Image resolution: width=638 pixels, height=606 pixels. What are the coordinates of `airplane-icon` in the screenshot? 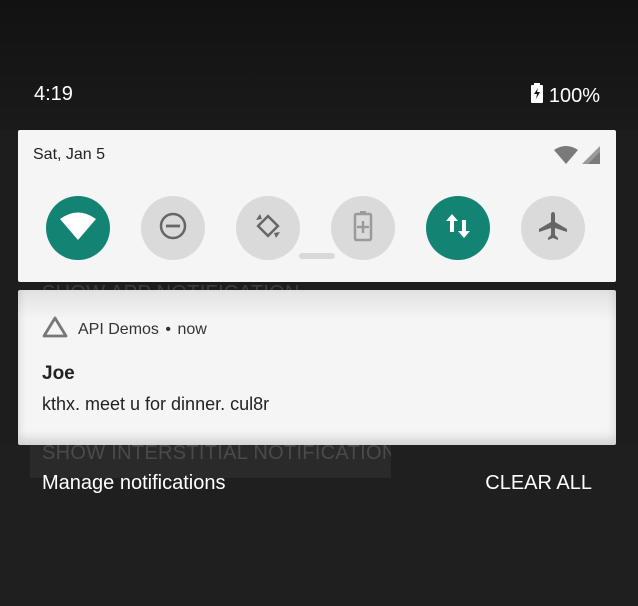 It's located at (553, 228).